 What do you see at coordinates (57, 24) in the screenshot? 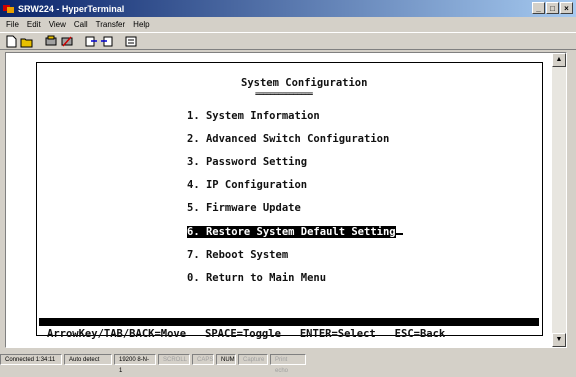
I see `menu-view: View` at bounding box center [57, 24].